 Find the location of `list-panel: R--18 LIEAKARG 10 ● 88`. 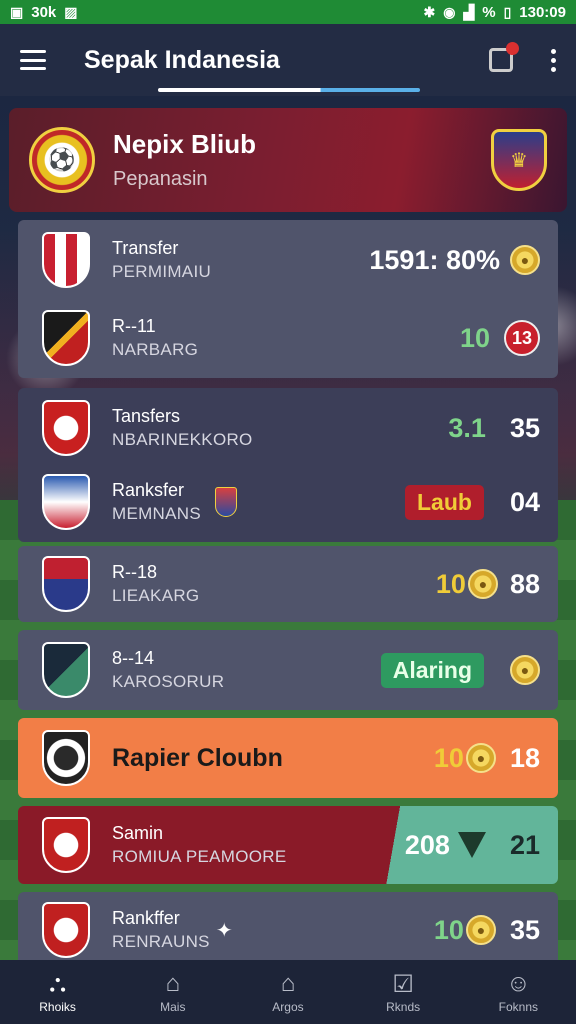

list-panel: R--18 LIEAKARG 10 ● 88 is located at coordinates (288, 584).